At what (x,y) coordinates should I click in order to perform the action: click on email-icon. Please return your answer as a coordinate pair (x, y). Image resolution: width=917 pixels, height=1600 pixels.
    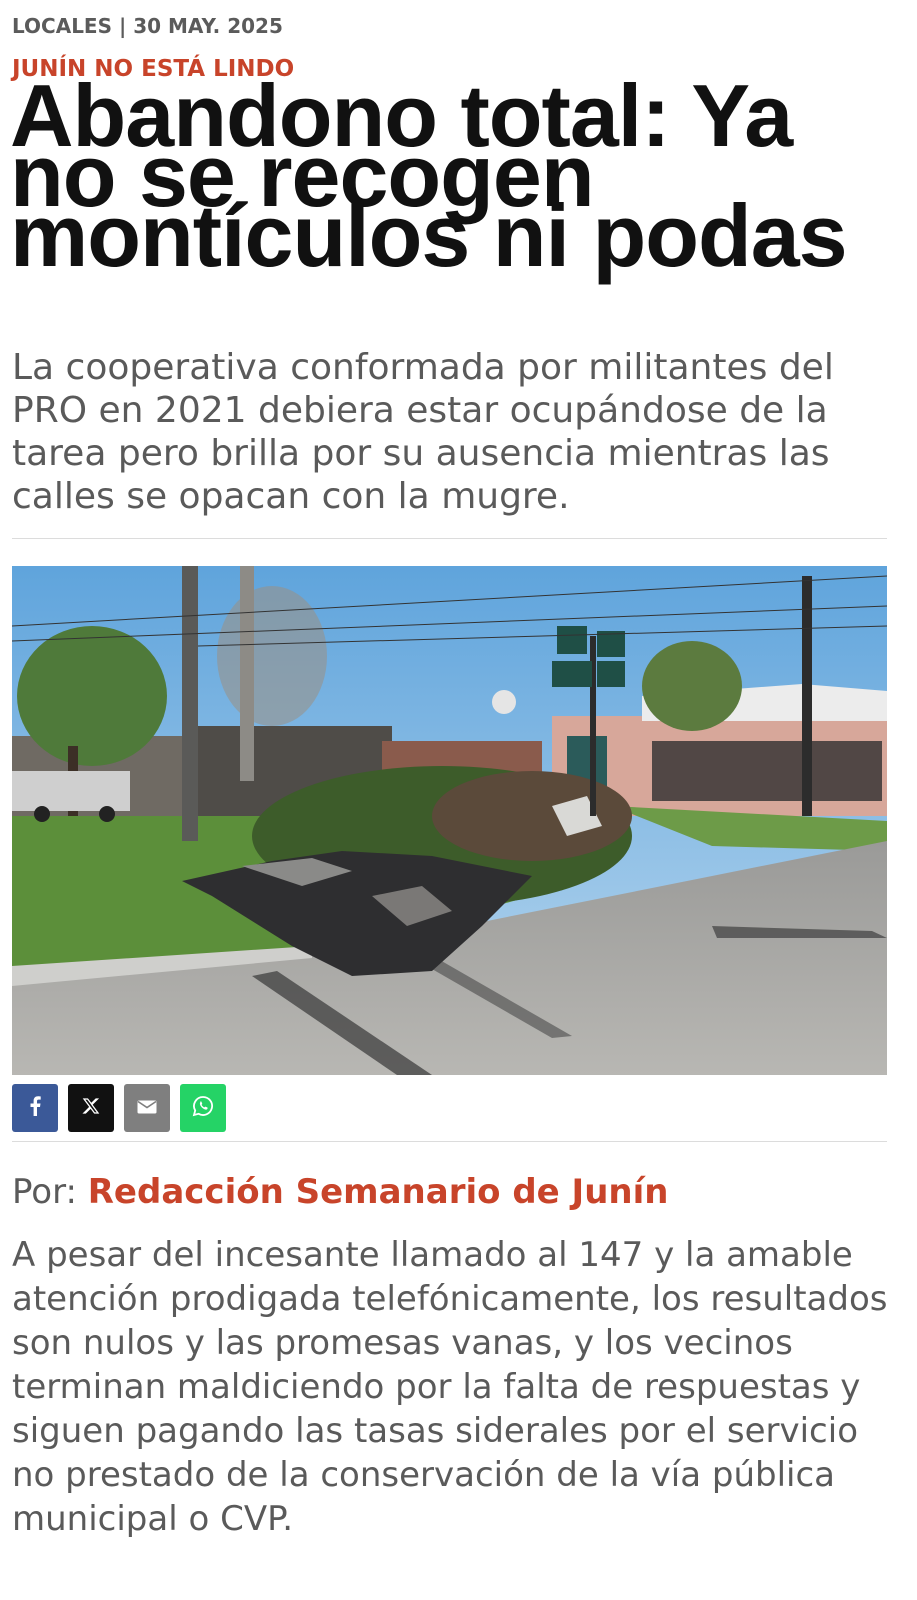
    Looking at the image, I should click on (147, 1108).